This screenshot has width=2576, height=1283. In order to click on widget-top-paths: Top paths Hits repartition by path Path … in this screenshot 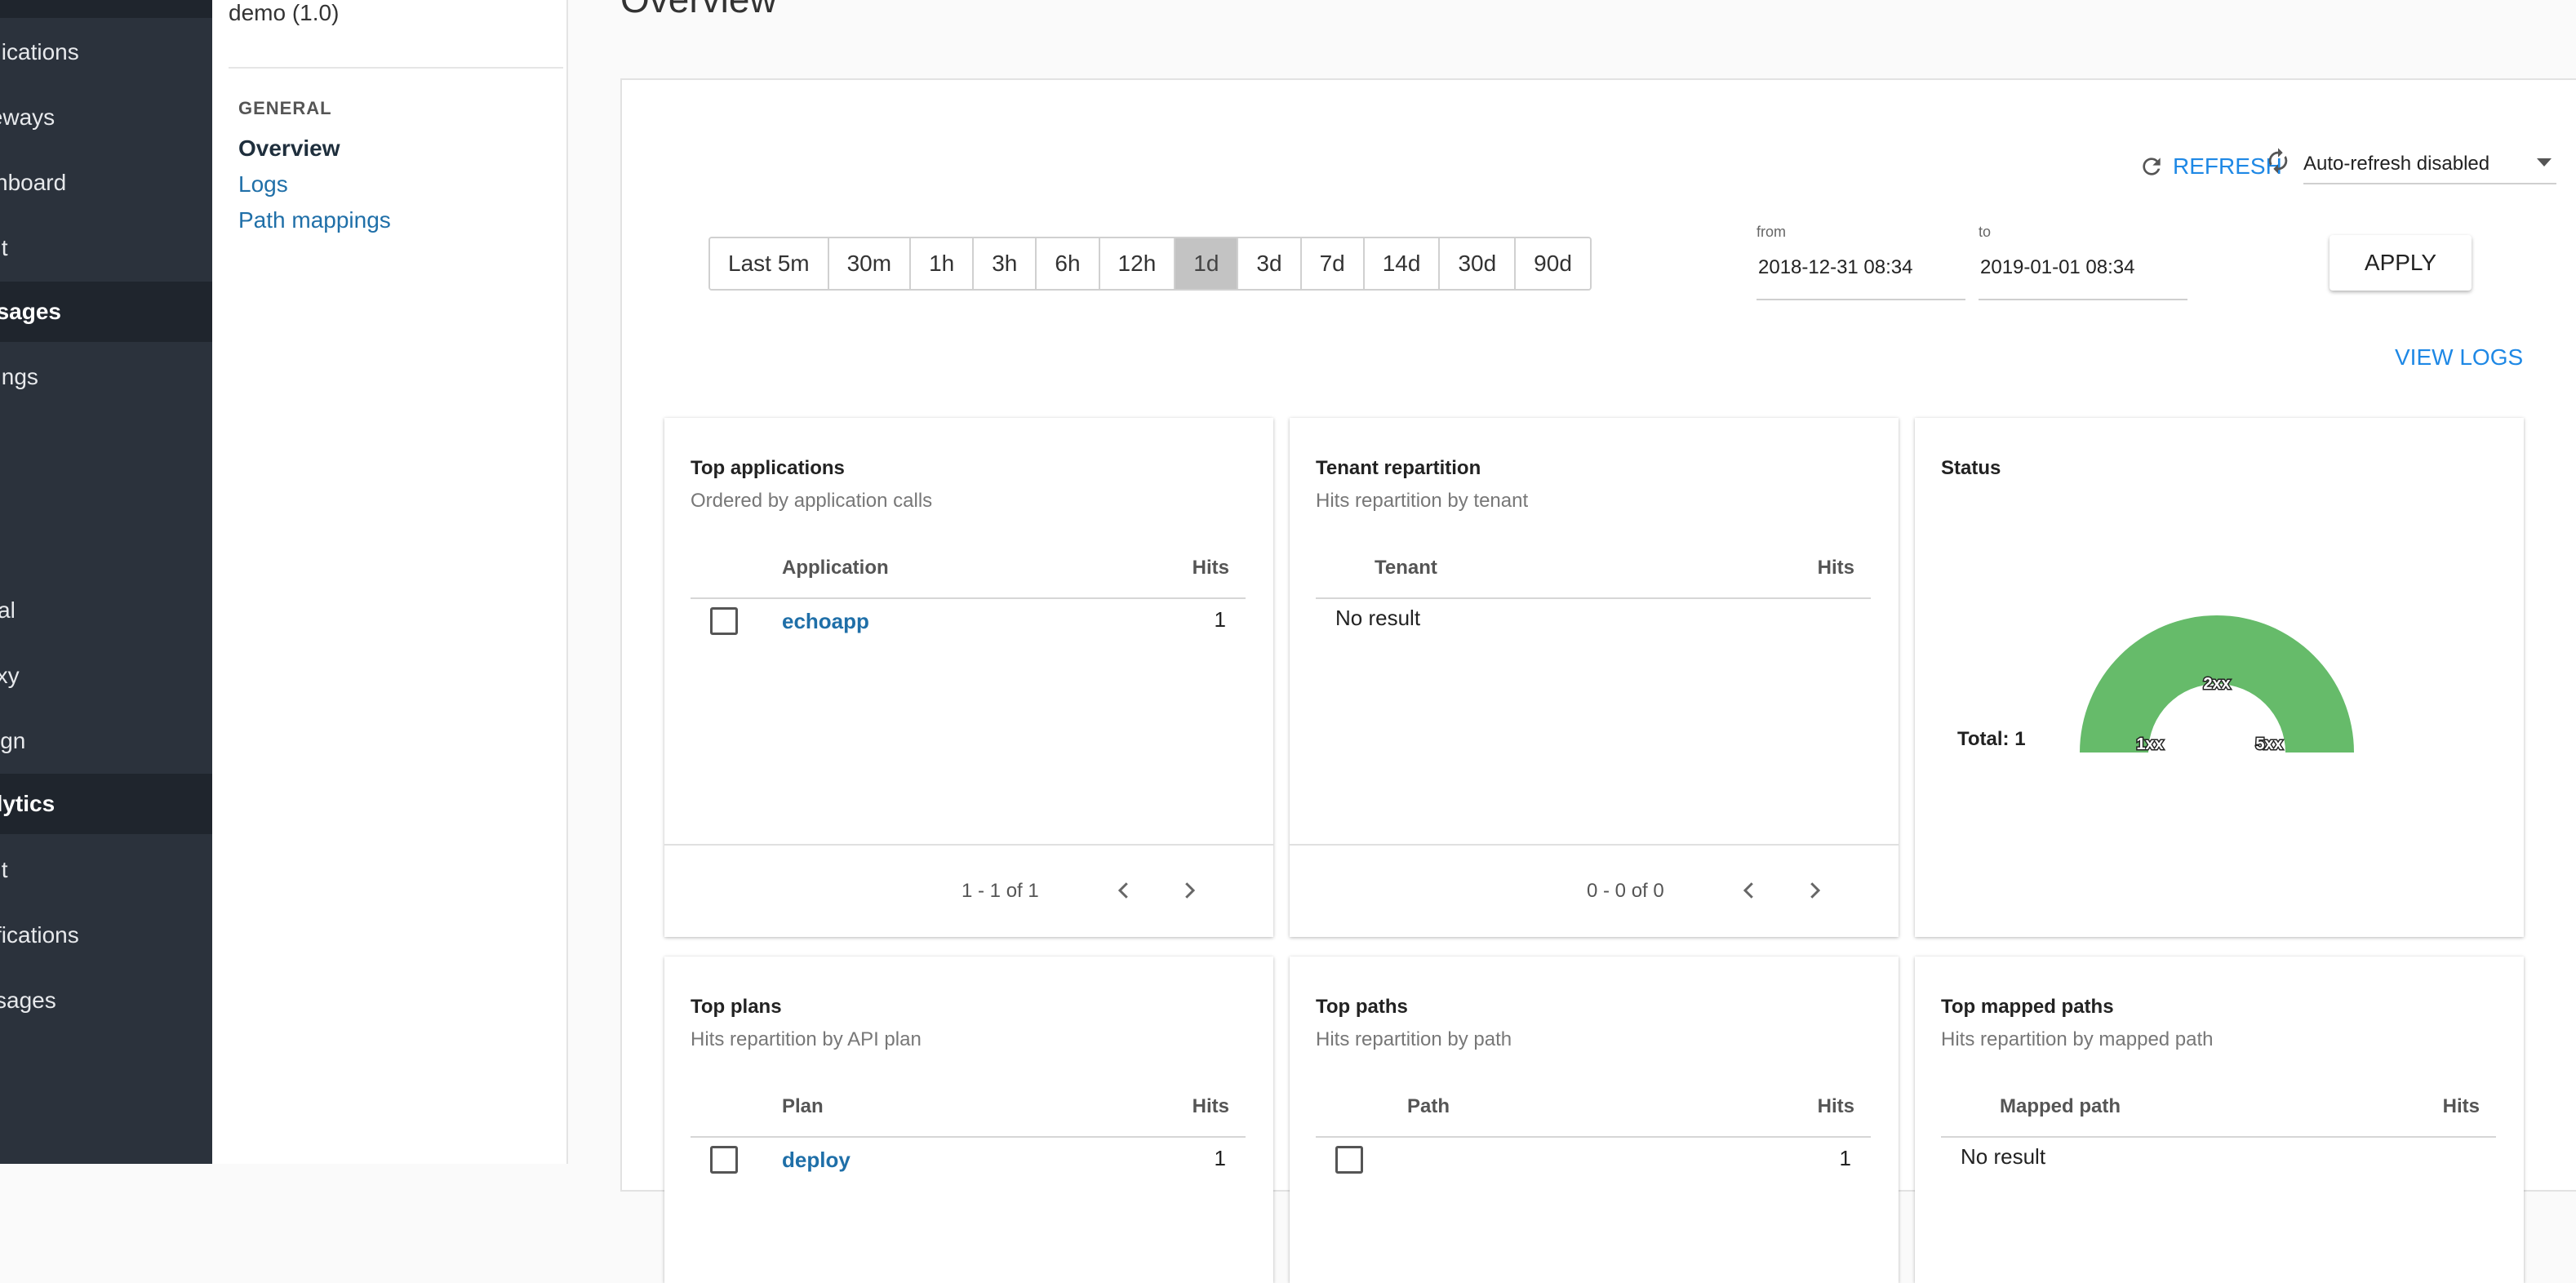, I will do `click(1594, 1120)`.